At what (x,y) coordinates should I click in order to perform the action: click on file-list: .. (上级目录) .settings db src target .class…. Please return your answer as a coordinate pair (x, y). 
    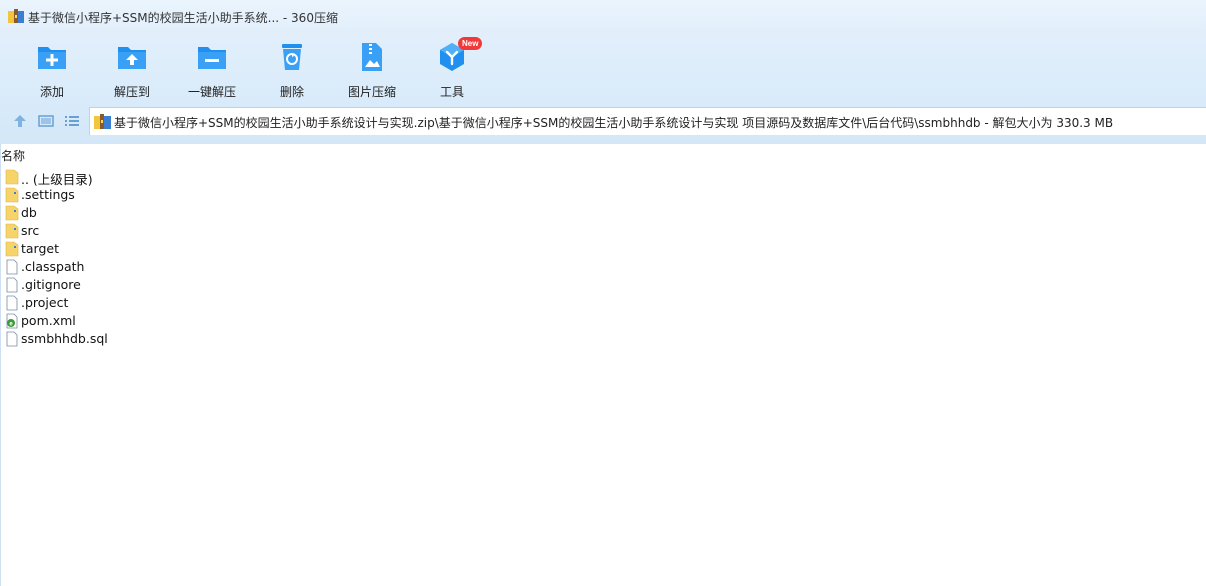
    Looking at the image, I should click on (201, 258).